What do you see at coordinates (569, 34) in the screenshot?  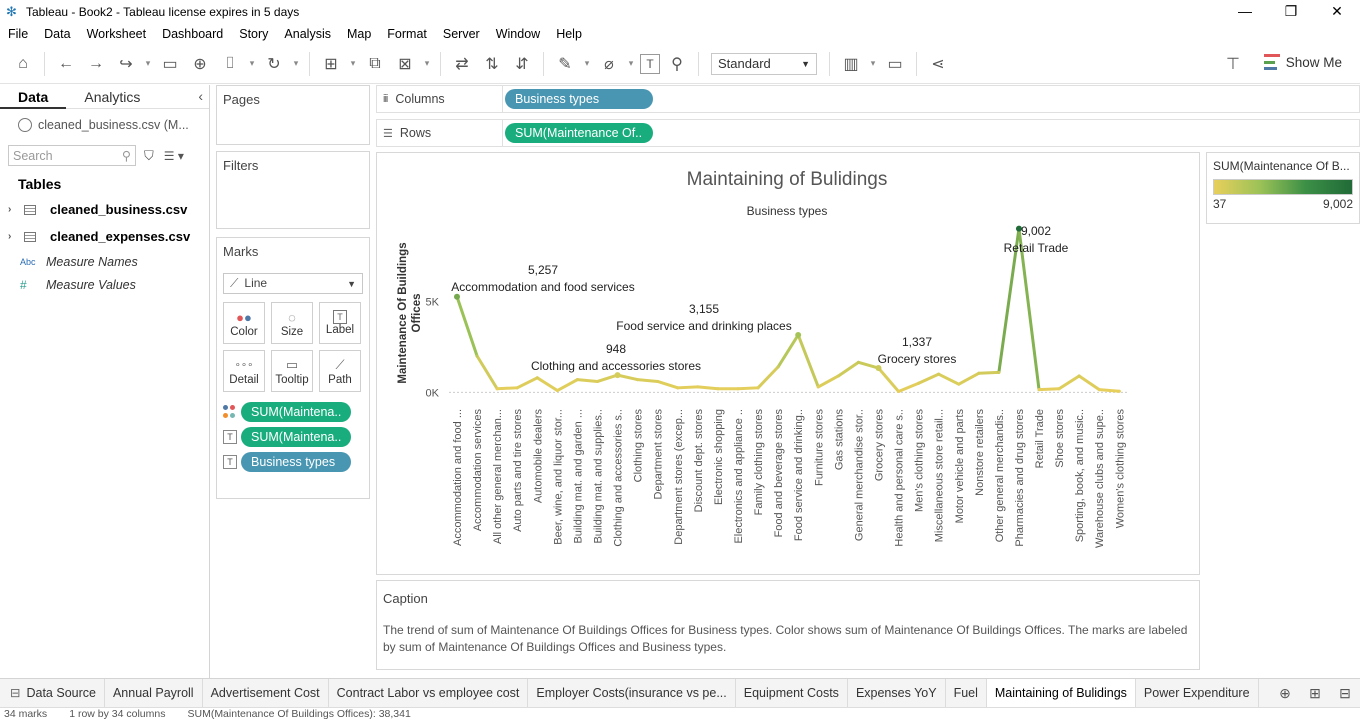 I see `menu-help: Help` at bounding box center [569, 34].